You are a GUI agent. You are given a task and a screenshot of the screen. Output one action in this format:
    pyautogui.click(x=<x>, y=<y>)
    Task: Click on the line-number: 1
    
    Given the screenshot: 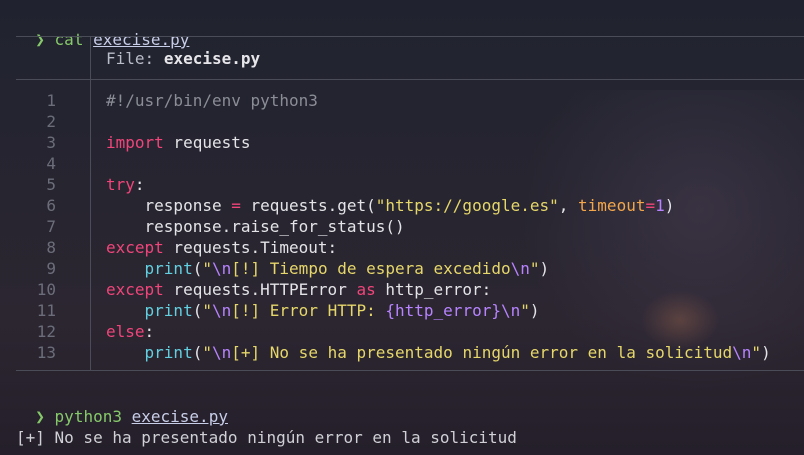 What is the action you would take?
    pyautogui.click(x=51, y=100)
    